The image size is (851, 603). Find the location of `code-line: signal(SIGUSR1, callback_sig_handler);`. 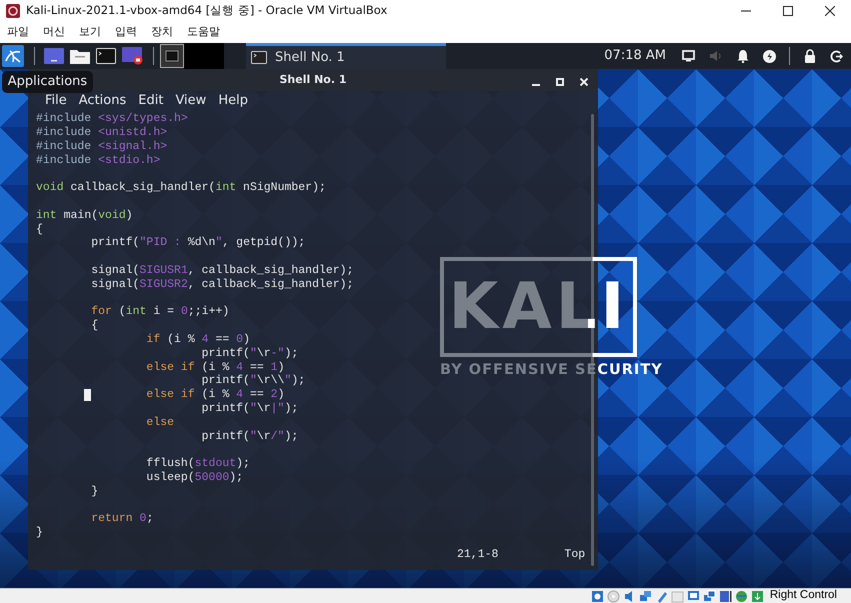

code-line: signal(SIGUSR1, callback_sig_handler); is located at coordinates (222, 271).